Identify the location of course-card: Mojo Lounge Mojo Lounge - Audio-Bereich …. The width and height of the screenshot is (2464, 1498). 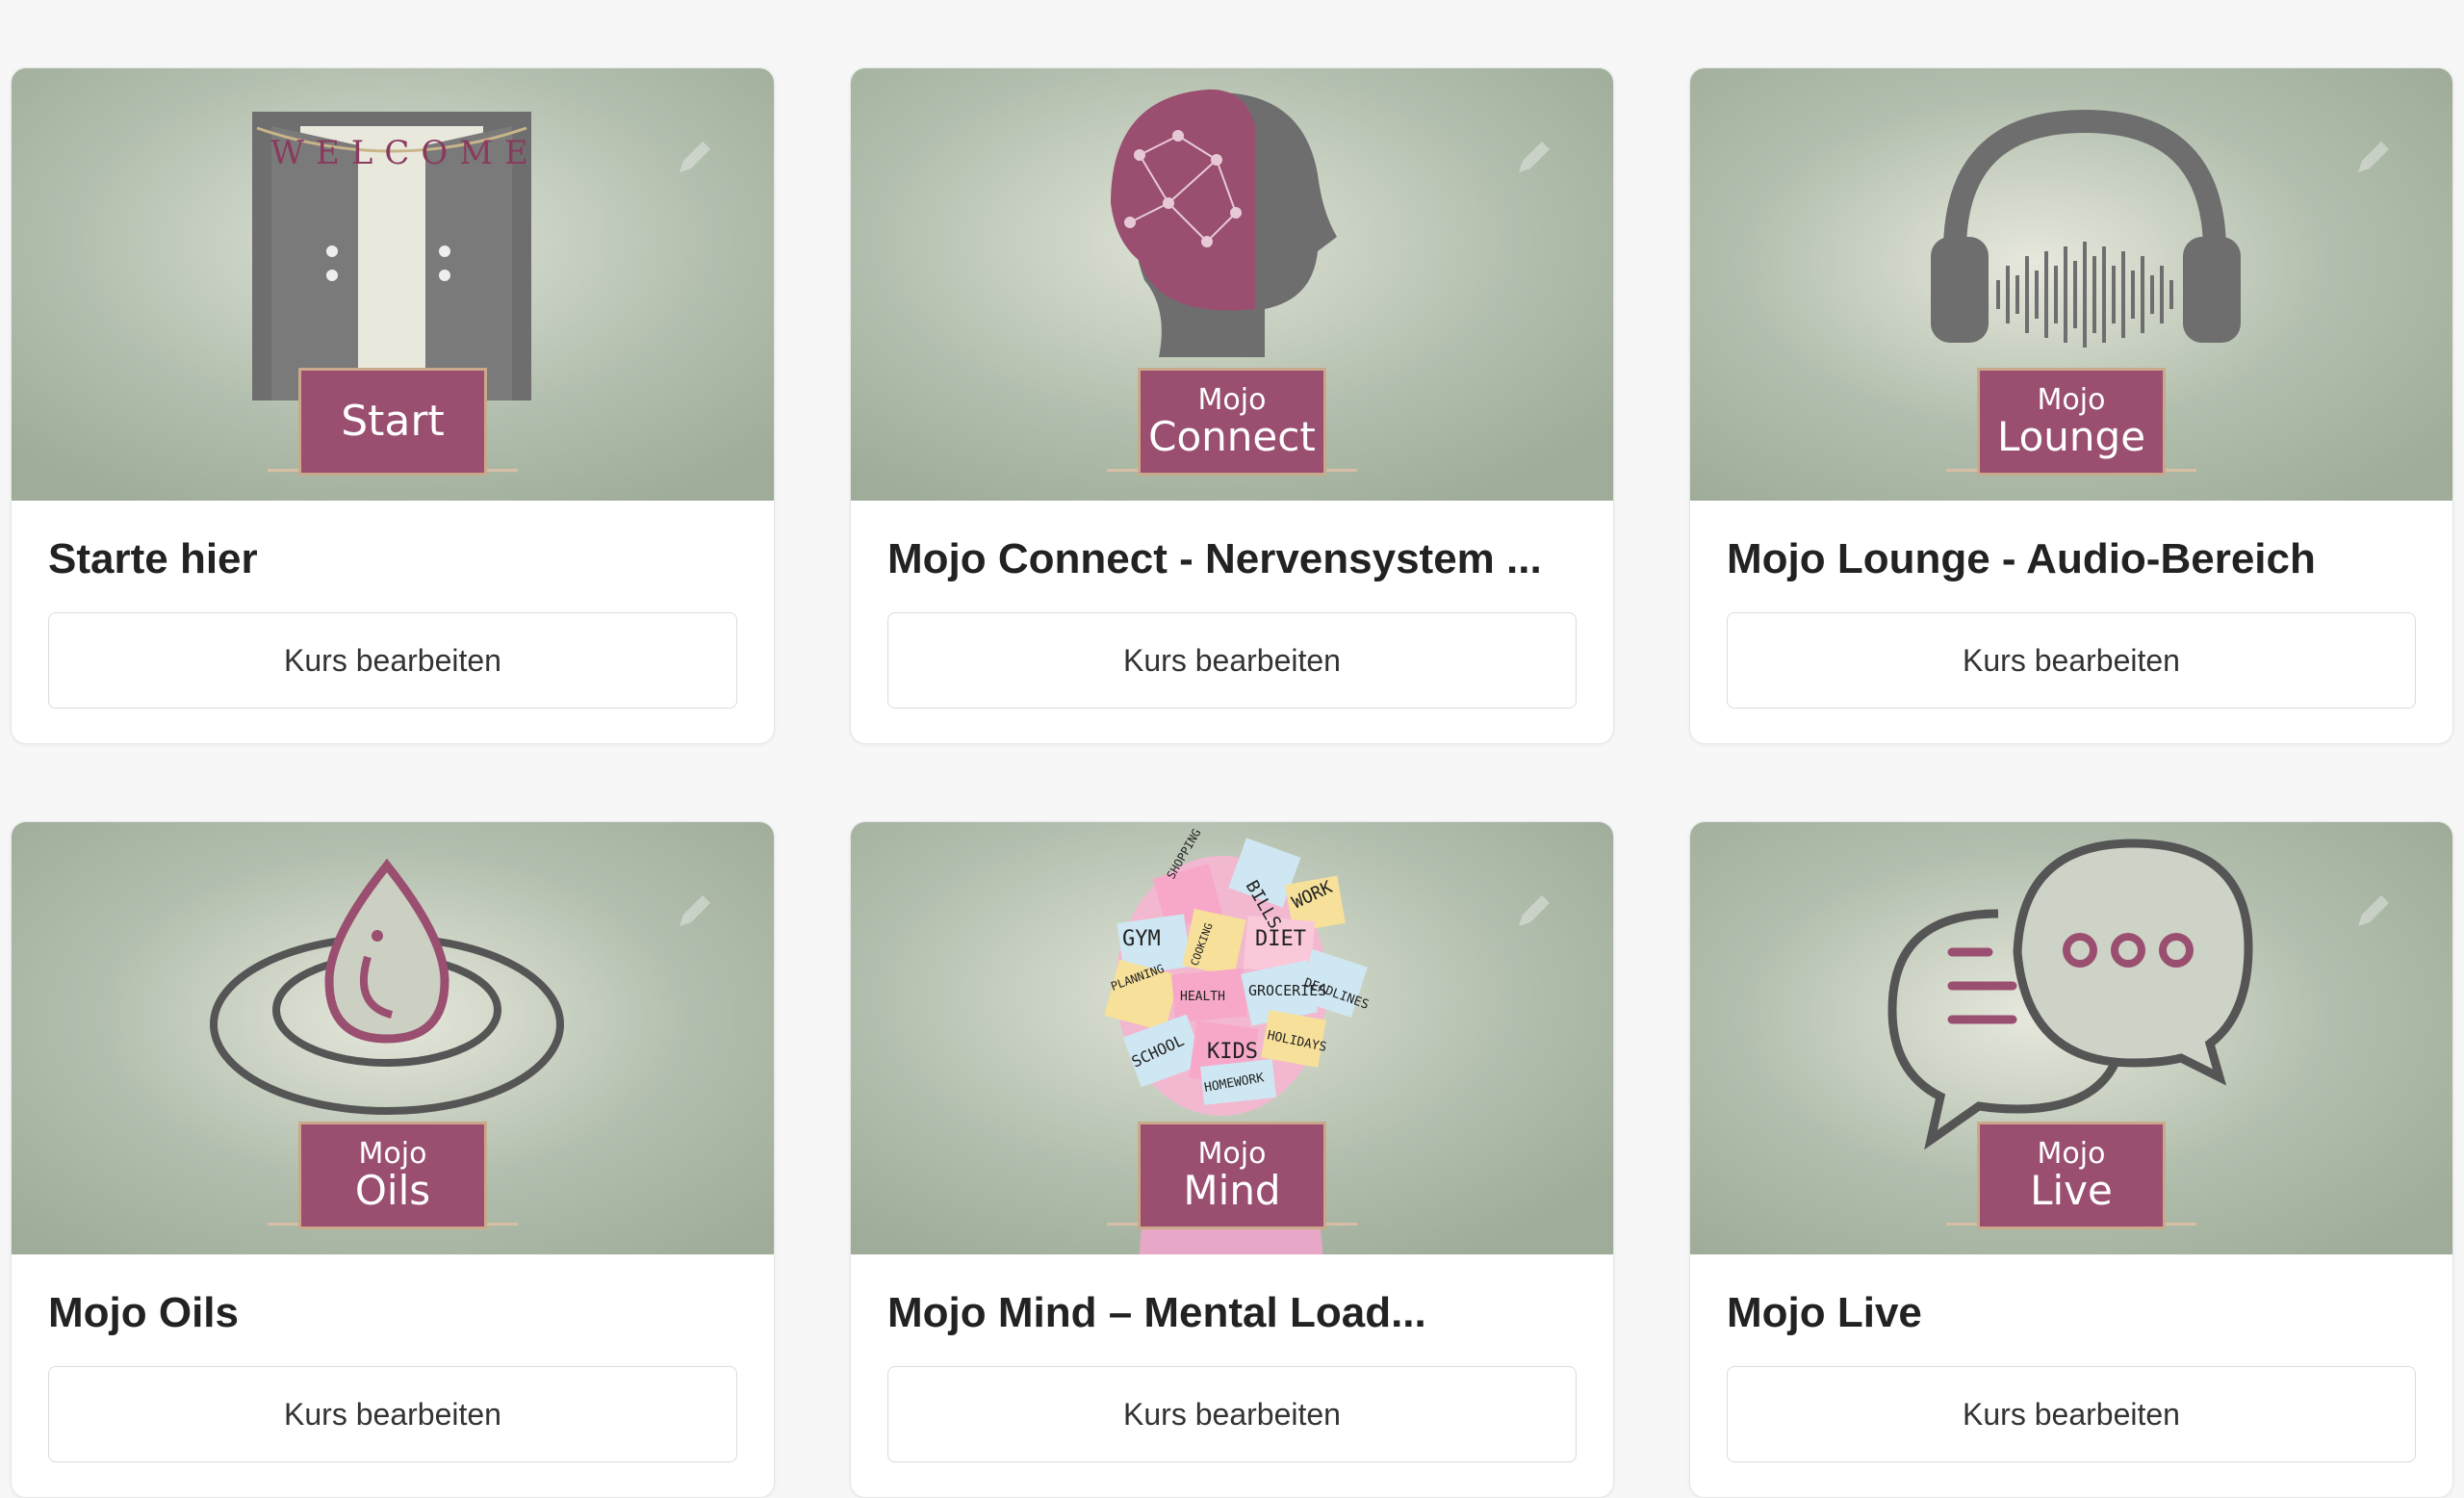
(2071, 405).